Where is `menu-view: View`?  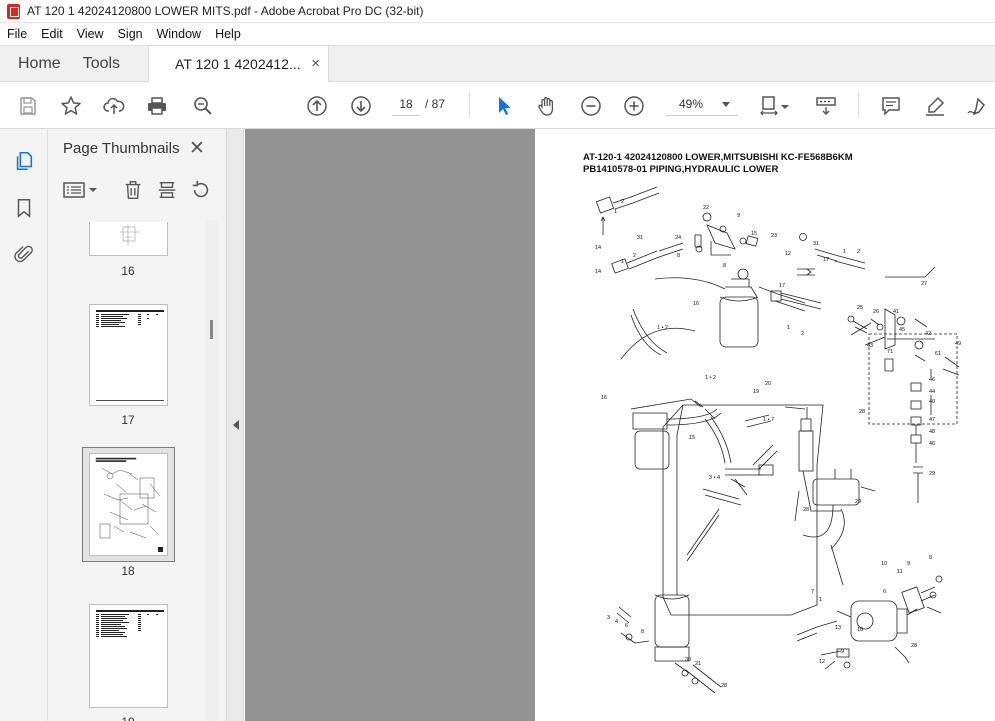
menu-view: View is located at coordinates (90, 34).